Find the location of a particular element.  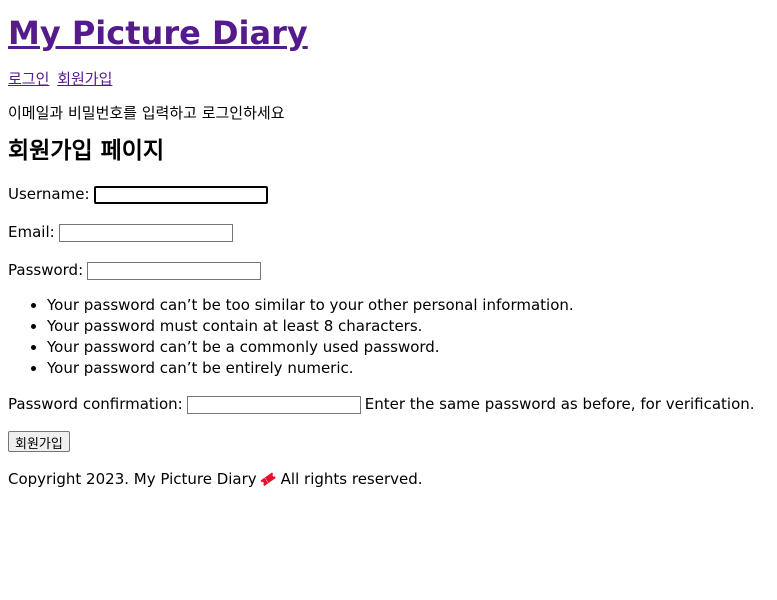

page-title: 회원가입 페이지 is located at coordinates (86, 151).